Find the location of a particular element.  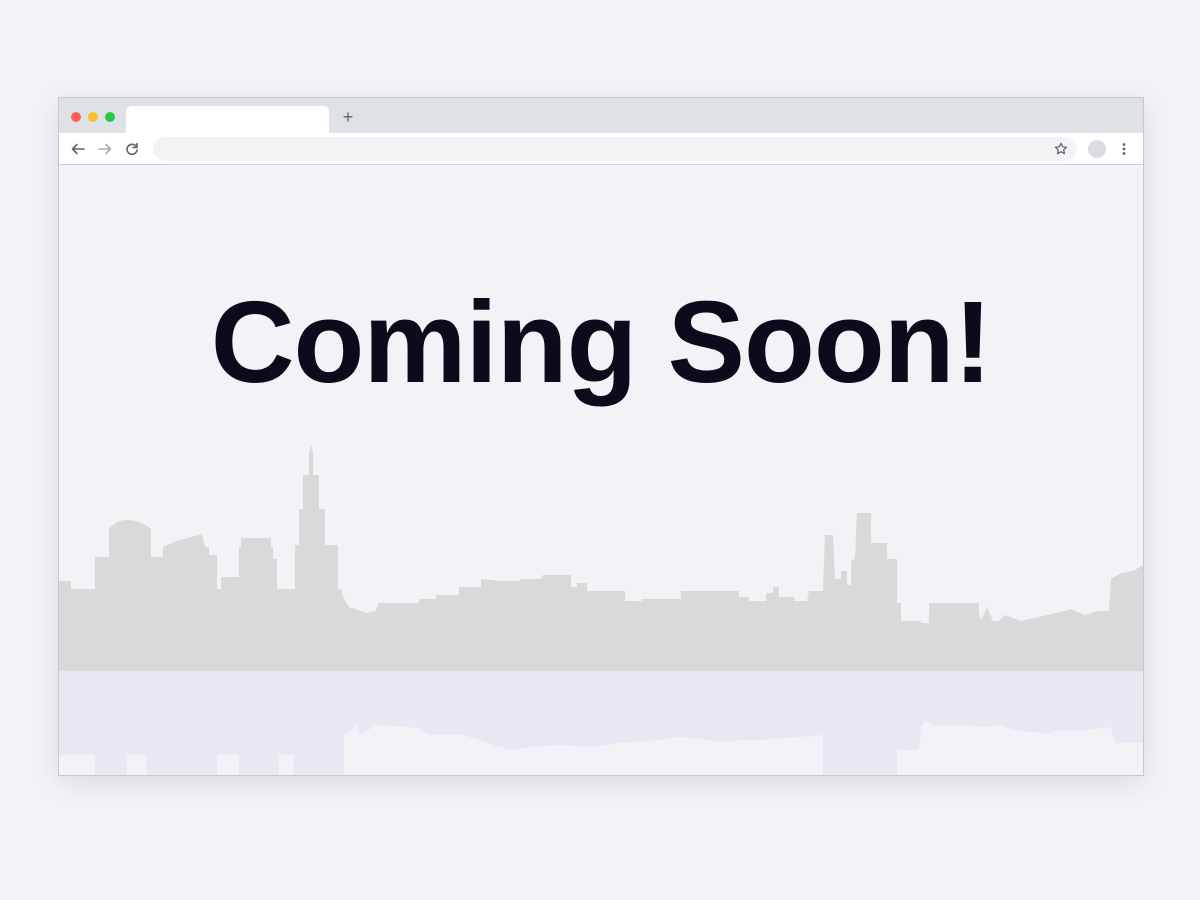

profile-avatar-icon is located at coordinates (1097, 149).